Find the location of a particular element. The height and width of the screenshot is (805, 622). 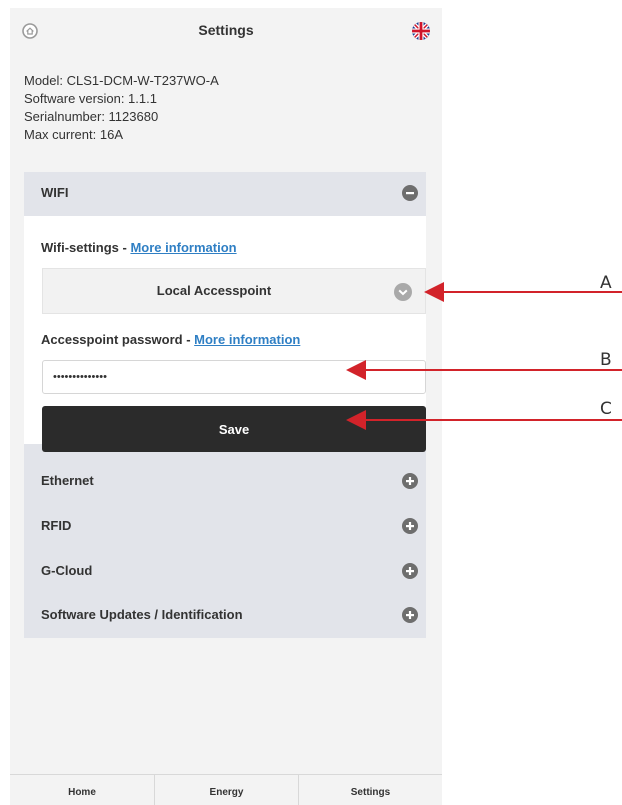

callout-label-a: A is located at coordinates (606, 283).